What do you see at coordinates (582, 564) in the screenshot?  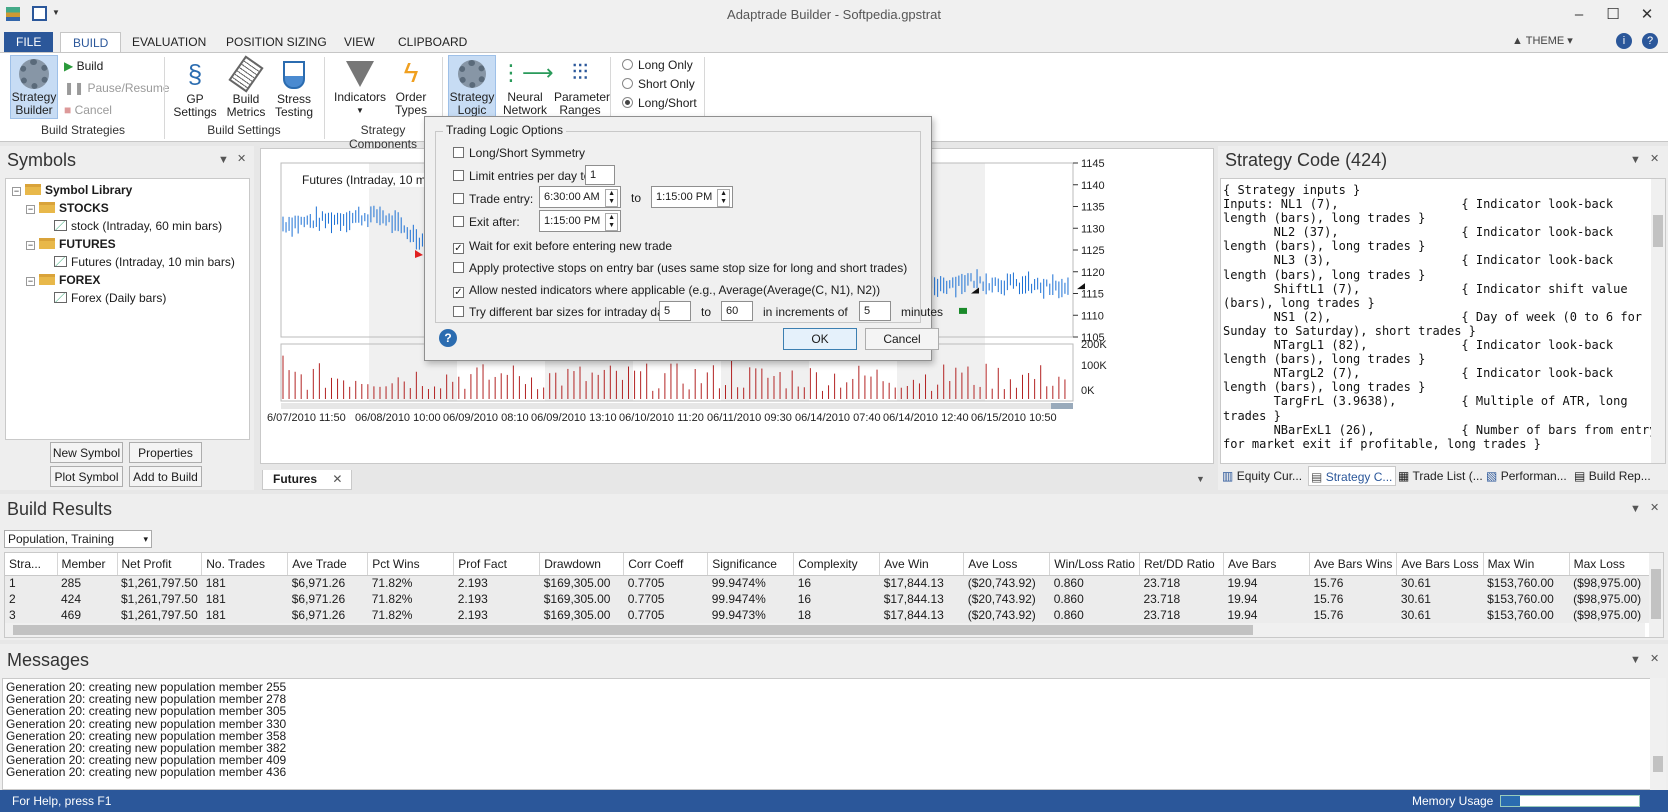 I see `column-header: Drawdown` at bounding box center [582, 564].